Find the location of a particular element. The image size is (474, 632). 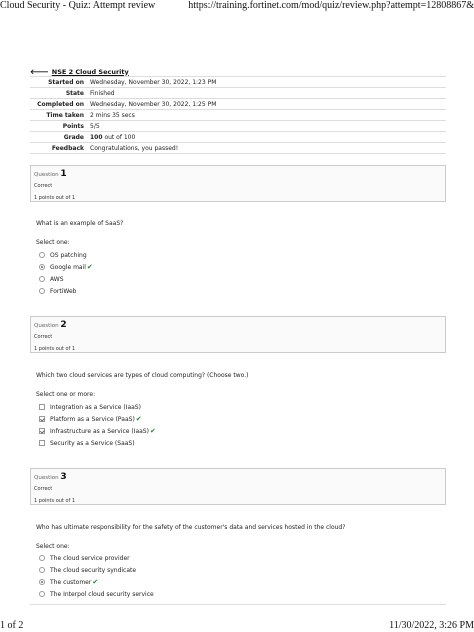

answer-label: OS patching is located at coordinates (68, 255).